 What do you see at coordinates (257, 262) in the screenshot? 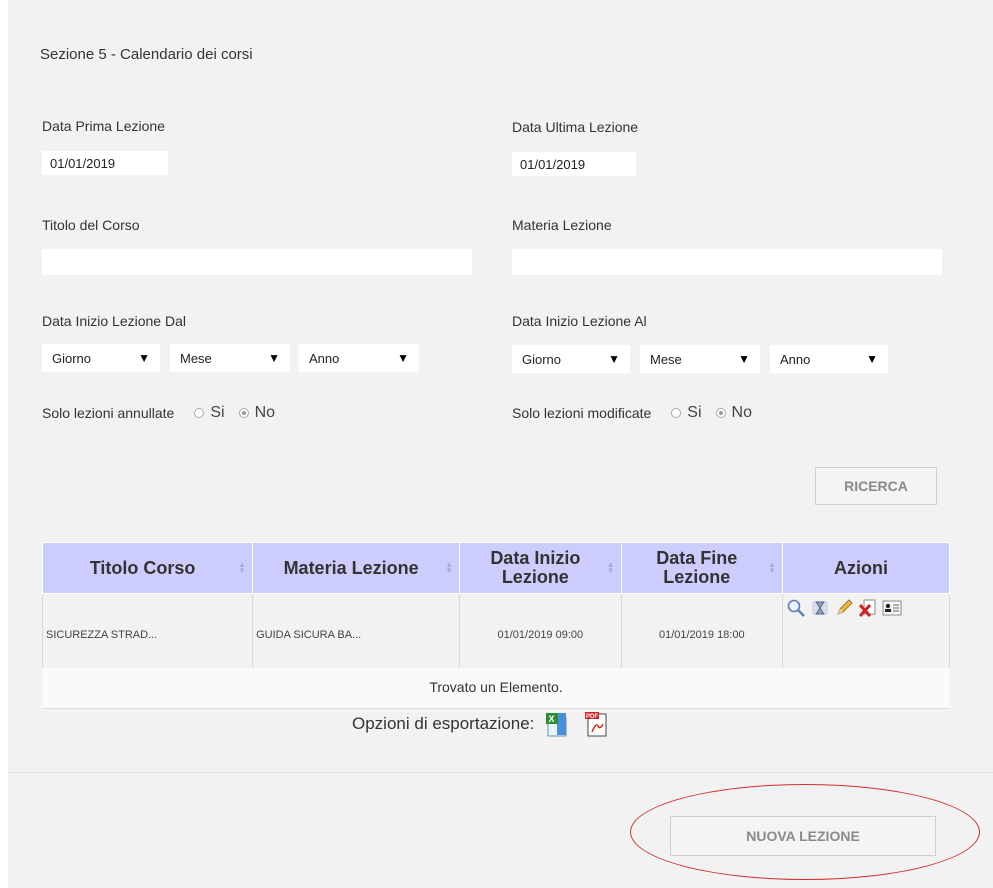
I see `titolo-input` at bounding box center [257, 262].